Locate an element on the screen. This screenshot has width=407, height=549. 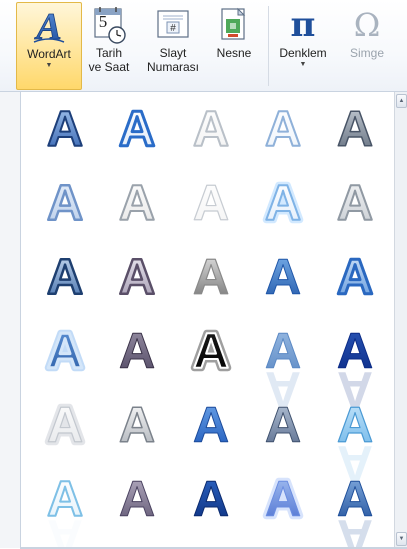
wordart-style-light-blue-double-outline: A is located at coordinates (65, 205).